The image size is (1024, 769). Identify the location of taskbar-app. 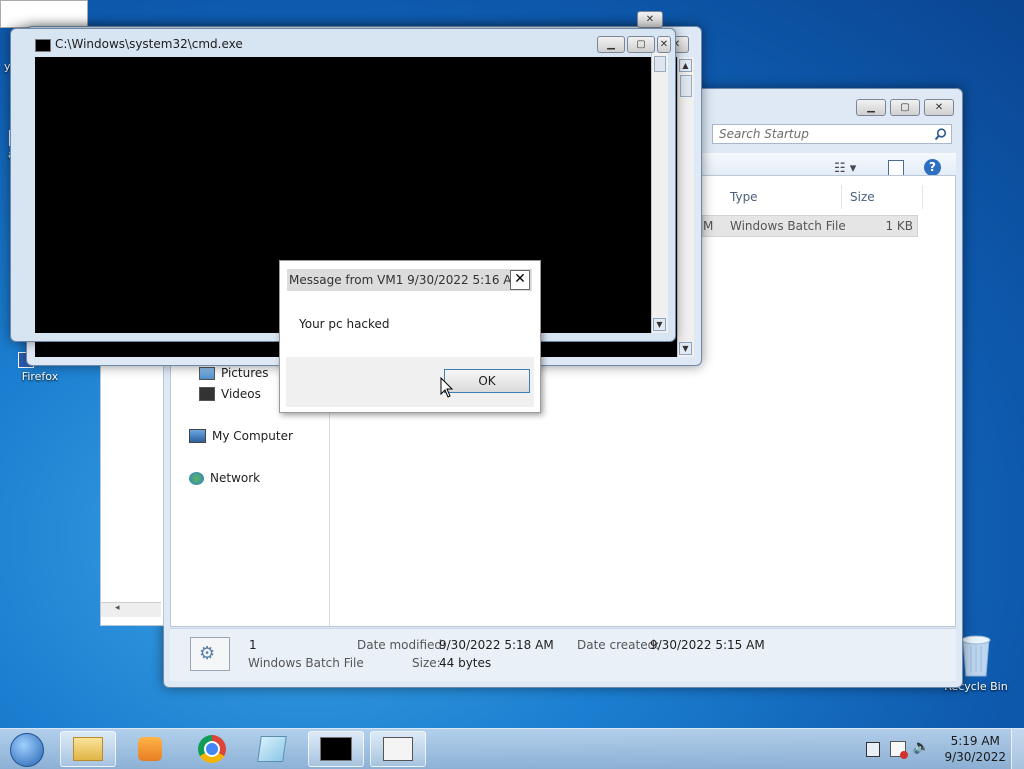
(398, 749).